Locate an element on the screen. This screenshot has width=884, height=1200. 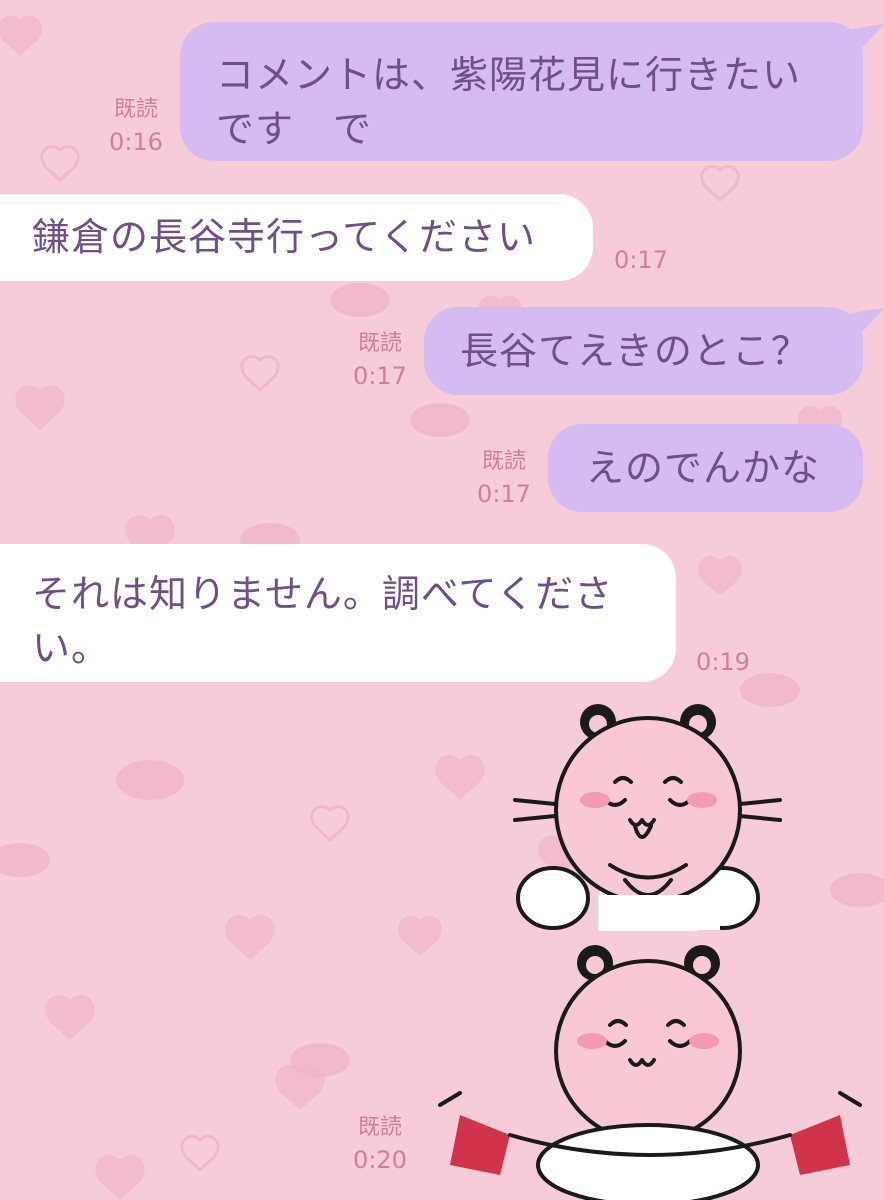
message-text: それは知りません。調べてください。 is located at coordinates (323, 621).